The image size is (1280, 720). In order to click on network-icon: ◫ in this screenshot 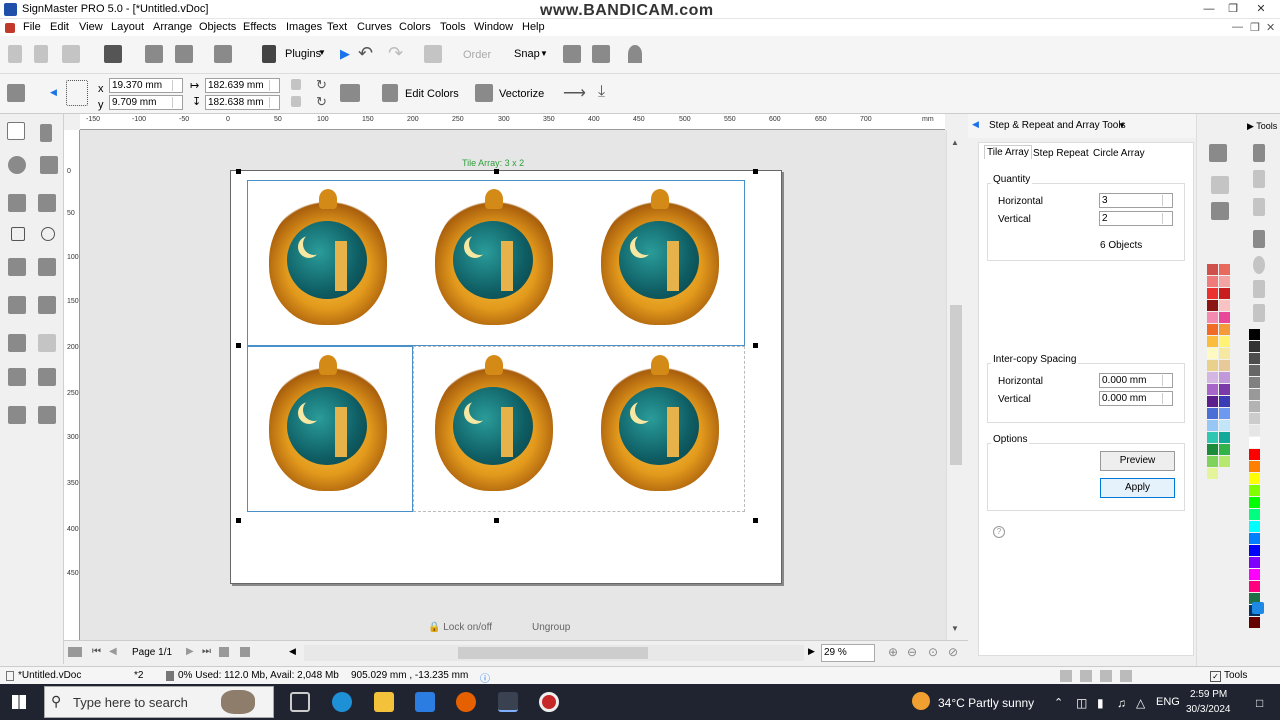, I will do `click(1081, 703)`.